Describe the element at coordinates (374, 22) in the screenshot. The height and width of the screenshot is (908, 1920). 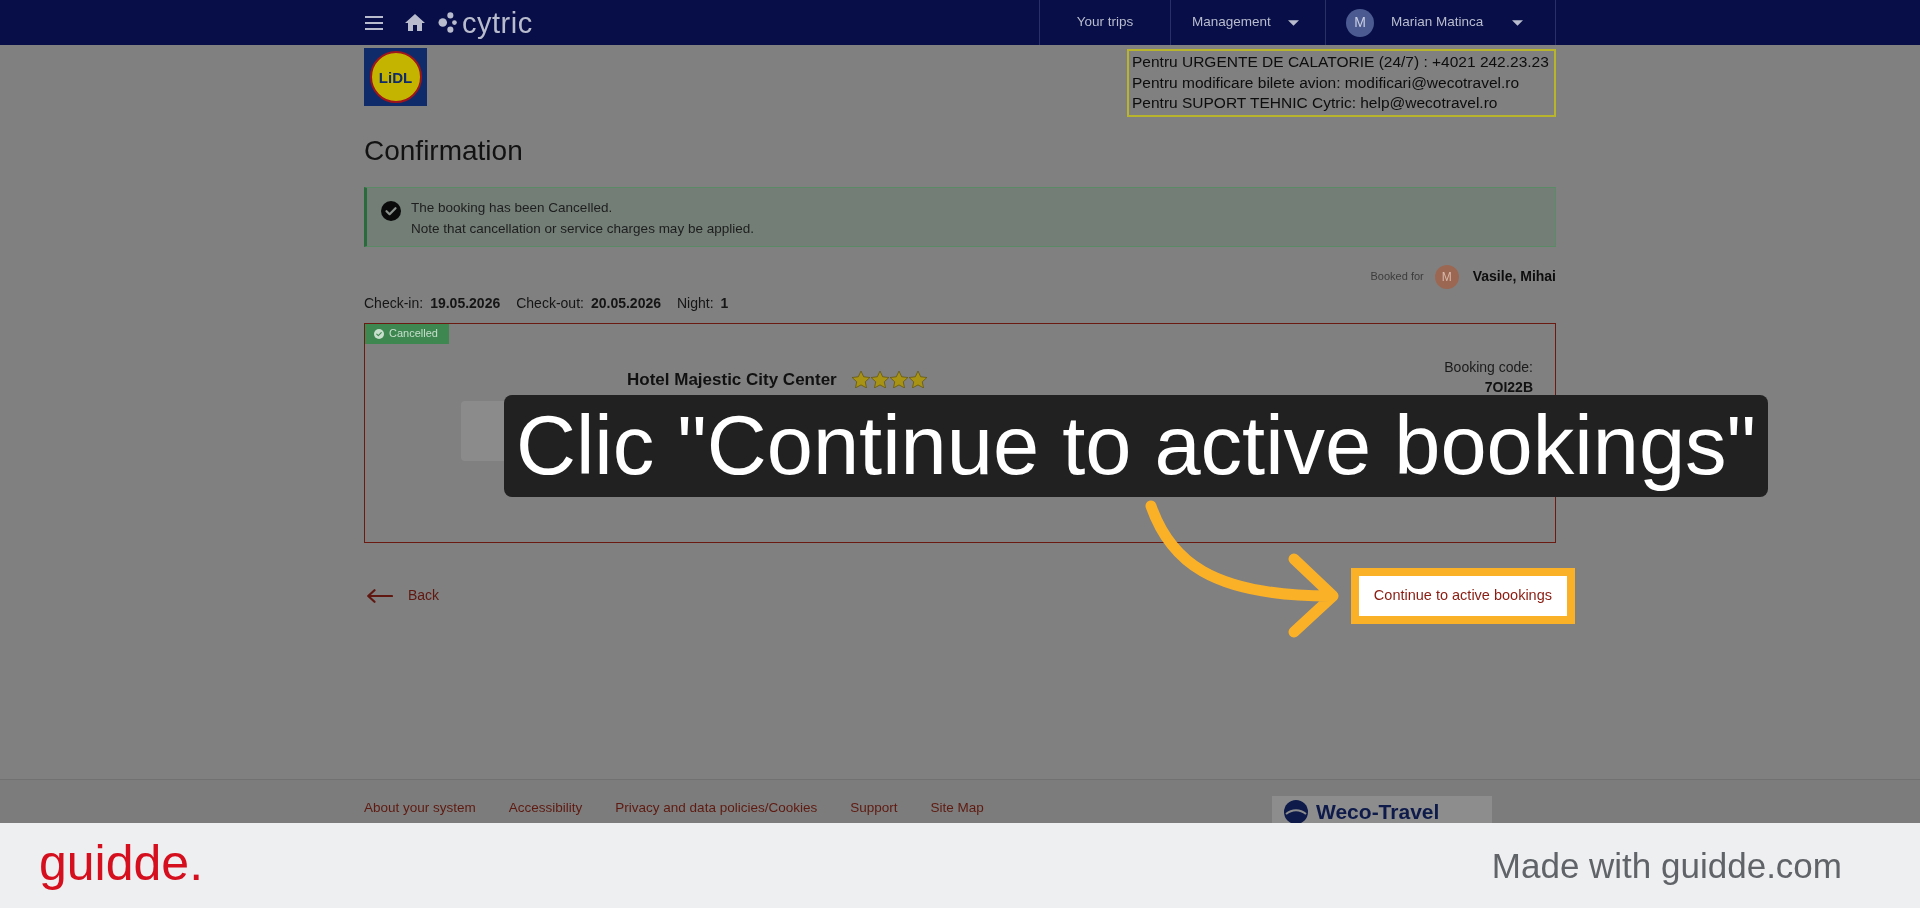
I see `menu-icon` at that location.